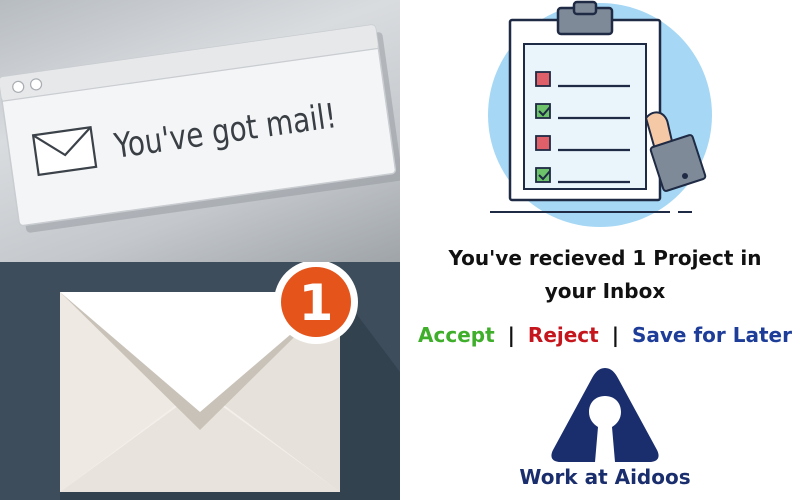 This screenshot has width=800, height=500. Describe the element at coordinates (605, 258) in the screenshot. I see `headline-line-1: You've recieved 1 Project in` at that location.